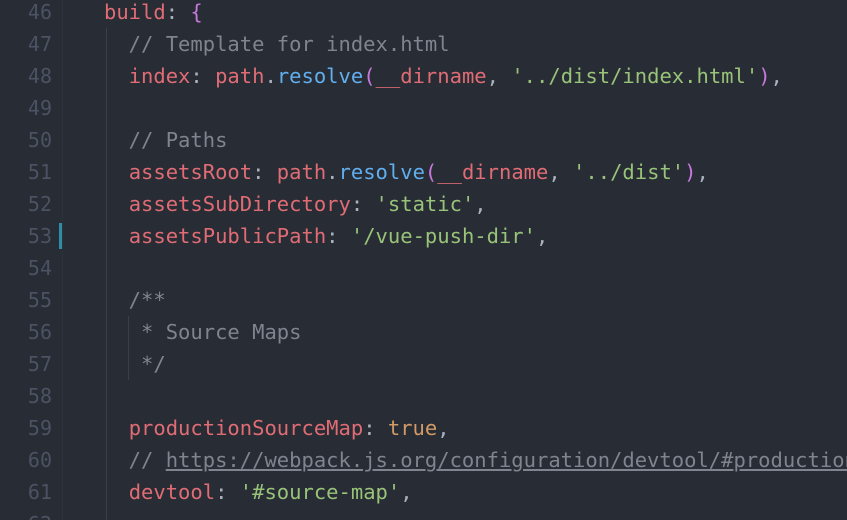  I want to click on code-token: {, so click(196, 12).